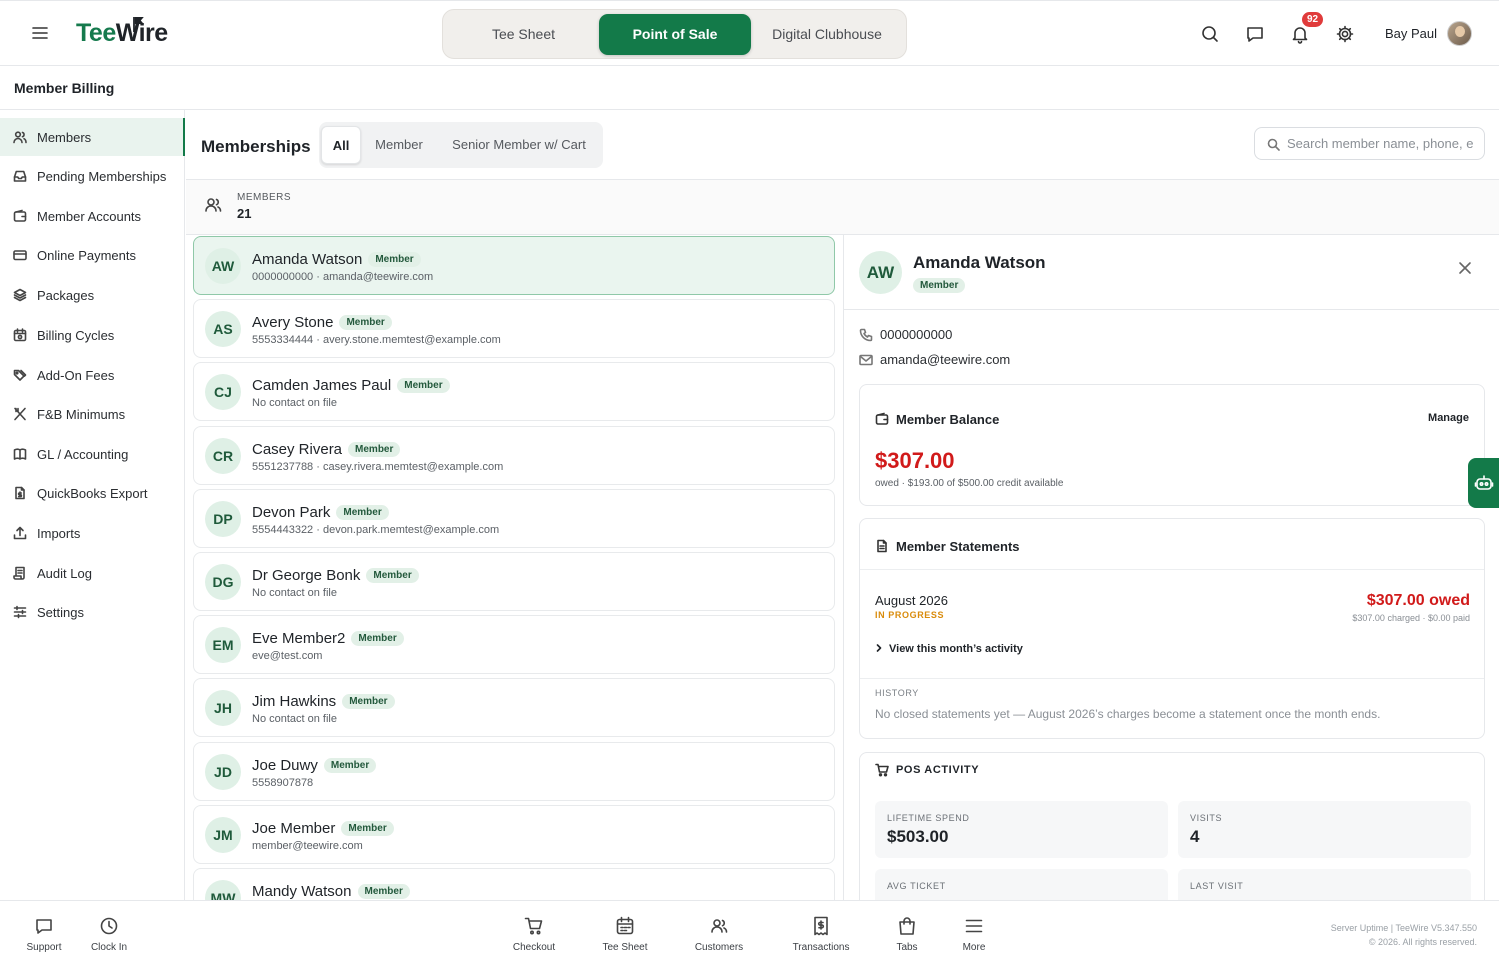 The width and height of the screenshot is (1499, 961). What do you see at coordinates (92, 454) in the screenshot?
I see `sidebar-item-gl-accounting: GL / Accounting` at bounding box center [92, 454].